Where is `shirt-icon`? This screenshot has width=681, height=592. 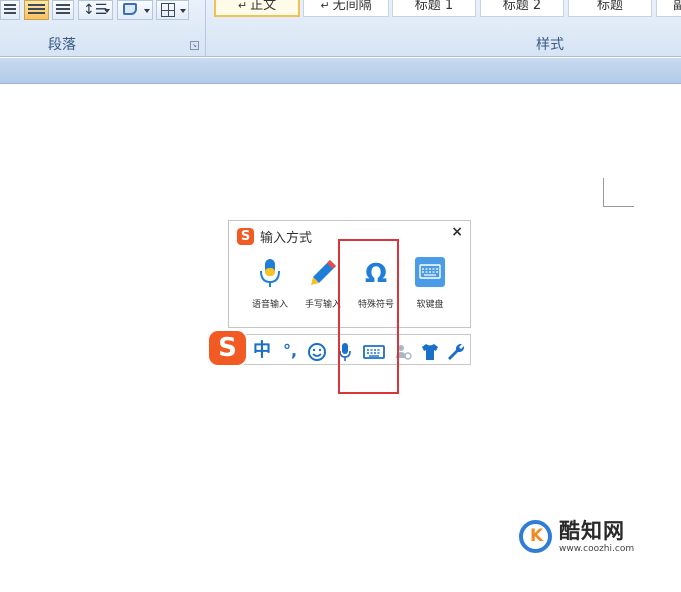 shirt-icon is located at coordinates (430, 351).